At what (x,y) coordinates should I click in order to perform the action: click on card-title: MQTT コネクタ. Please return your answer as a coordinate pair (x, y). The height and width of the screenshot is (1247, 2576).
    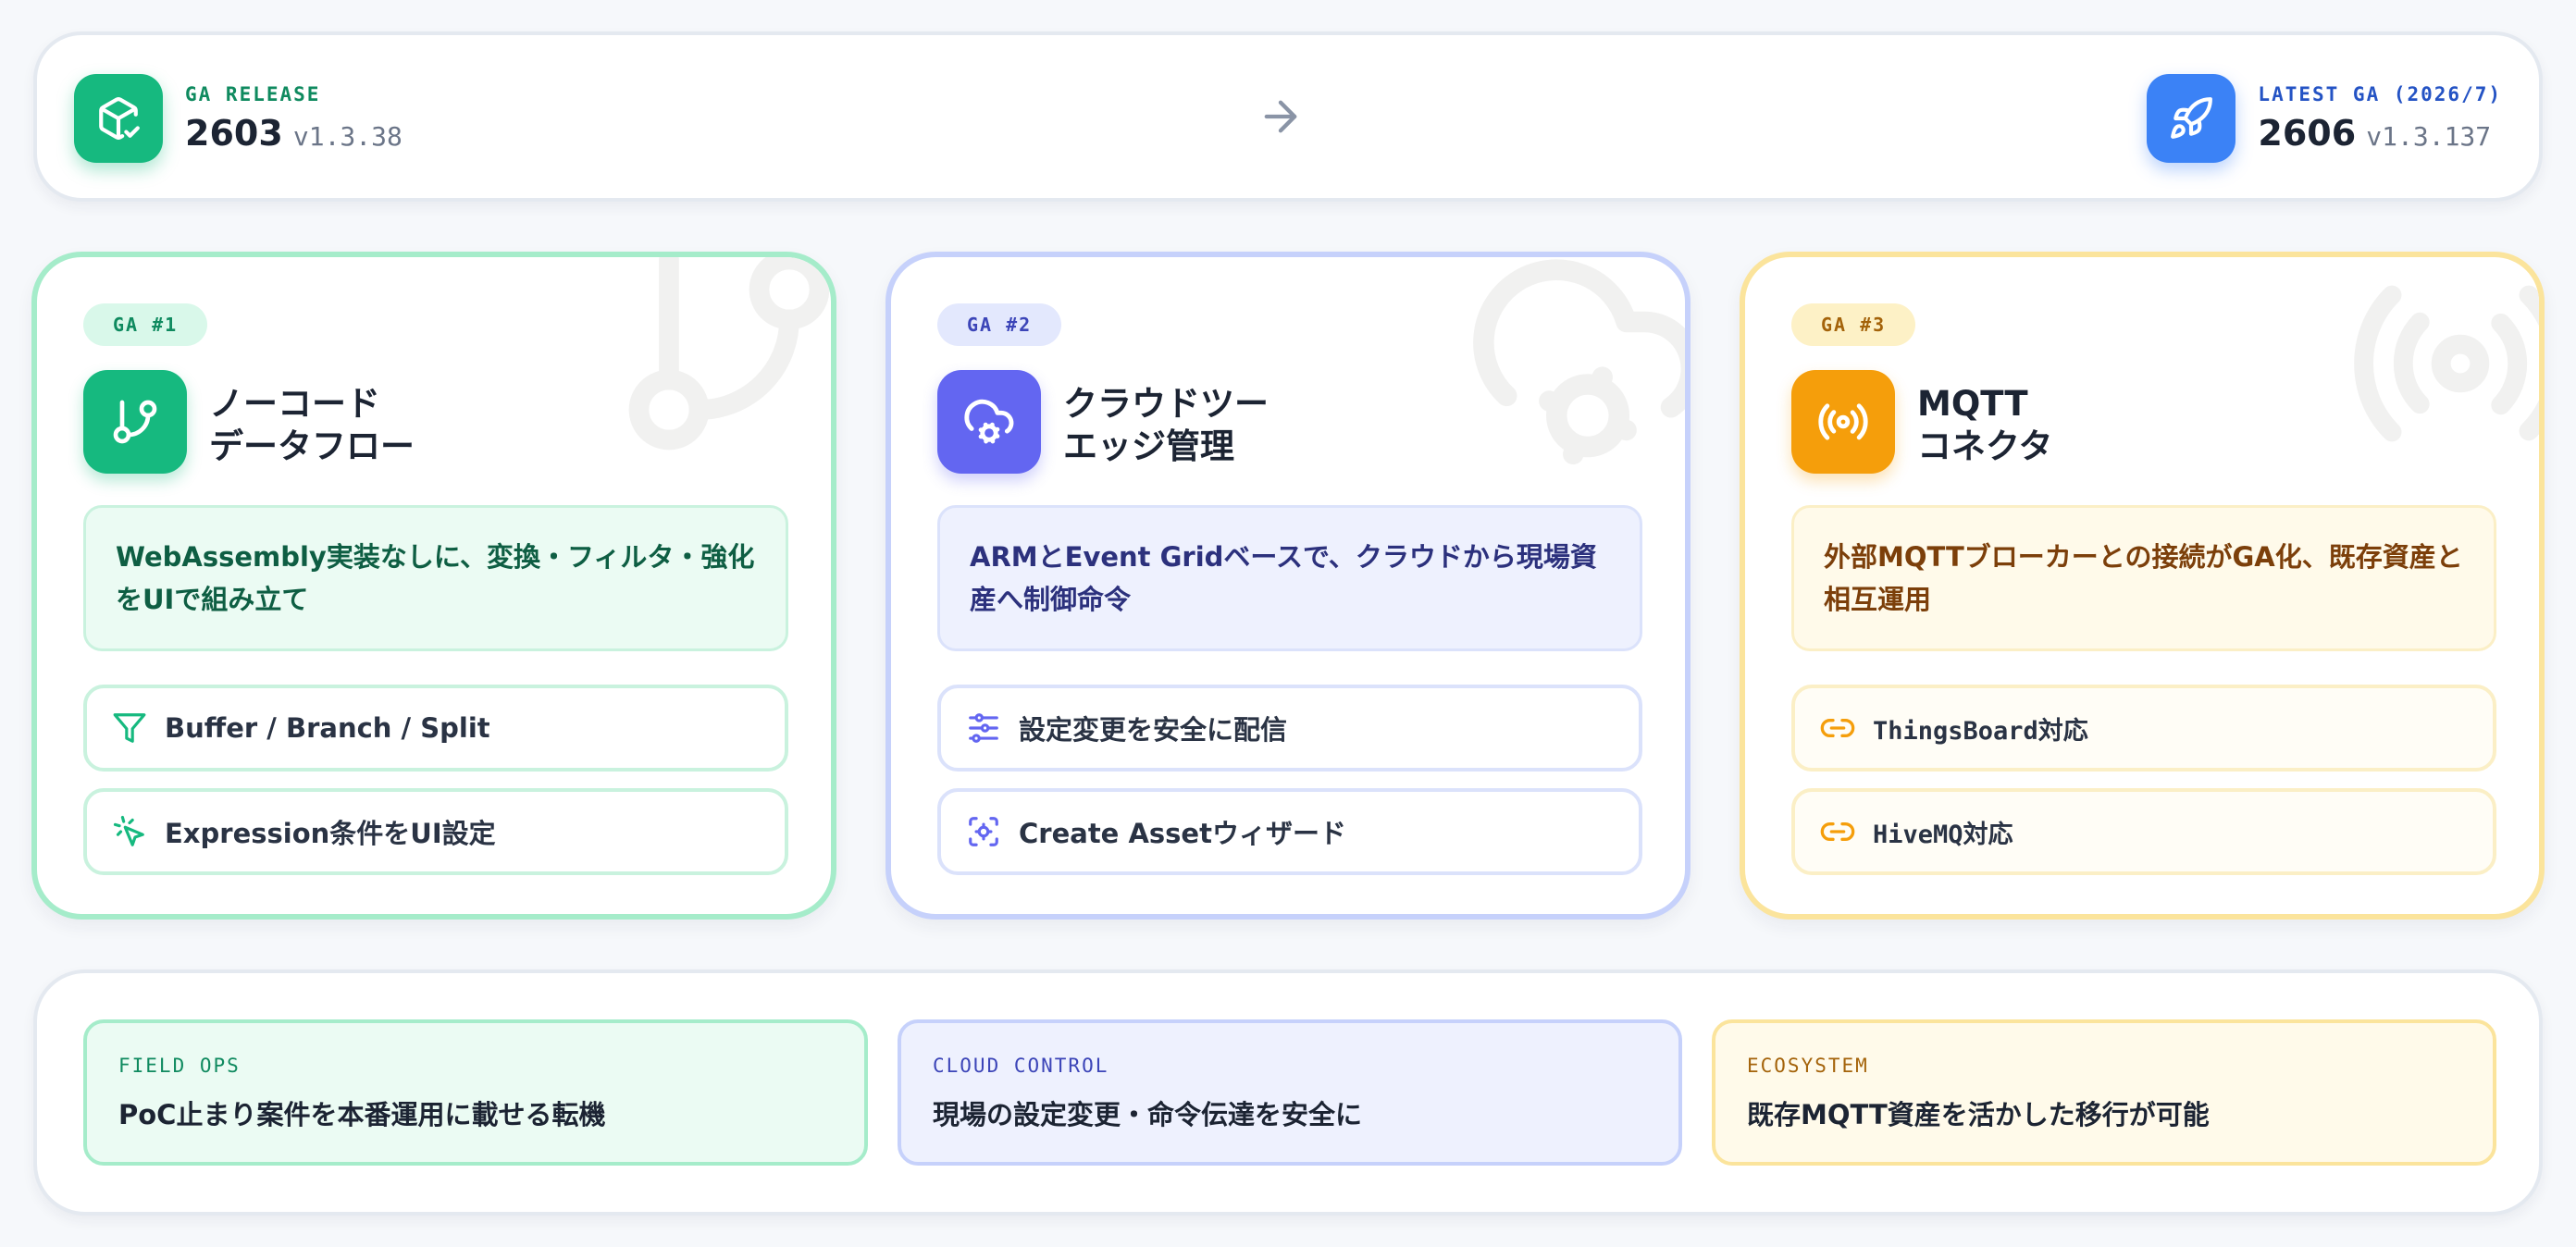
    Looking at the image, I should click on (1985, 425).